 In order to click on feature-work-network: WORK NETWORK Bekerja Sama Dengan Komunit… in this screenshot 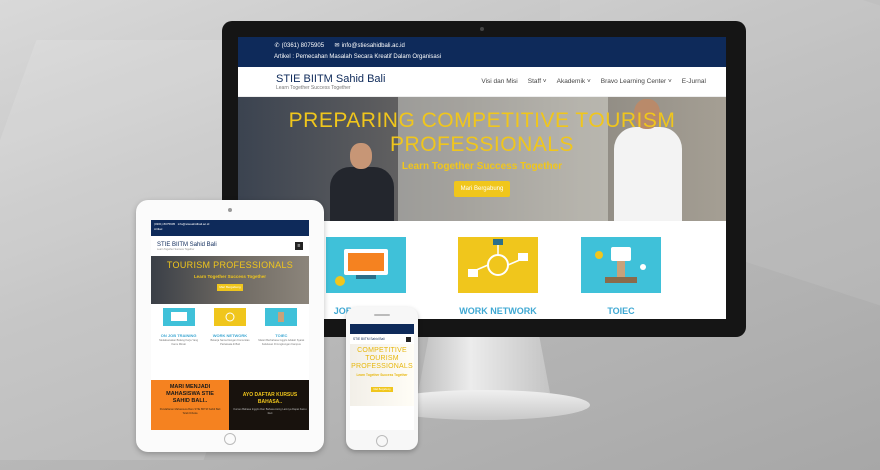, I will do `click(230, 327)`.